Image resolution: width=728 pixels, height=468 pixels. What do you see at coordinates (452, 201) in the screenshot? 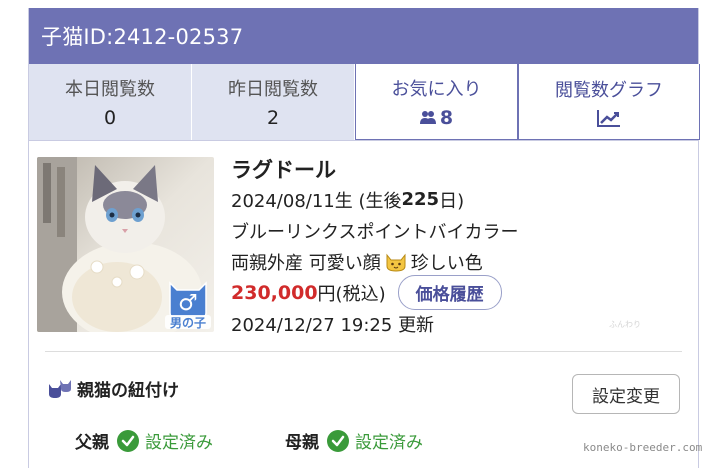
I see `age-suffix: 日)` at bounding box center [452, 201].